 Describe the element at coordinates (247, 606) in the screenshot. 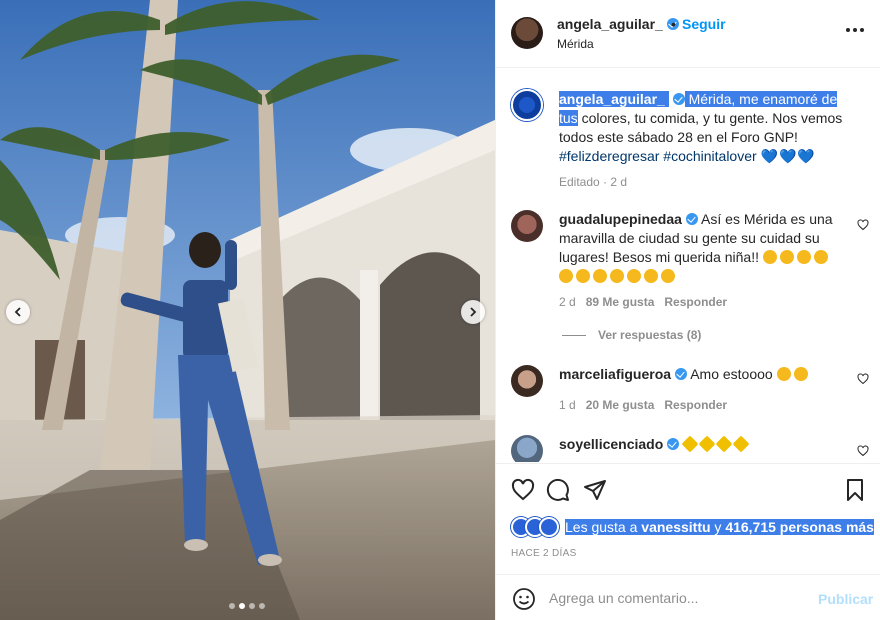

I see `carousel-indicator` at that location.